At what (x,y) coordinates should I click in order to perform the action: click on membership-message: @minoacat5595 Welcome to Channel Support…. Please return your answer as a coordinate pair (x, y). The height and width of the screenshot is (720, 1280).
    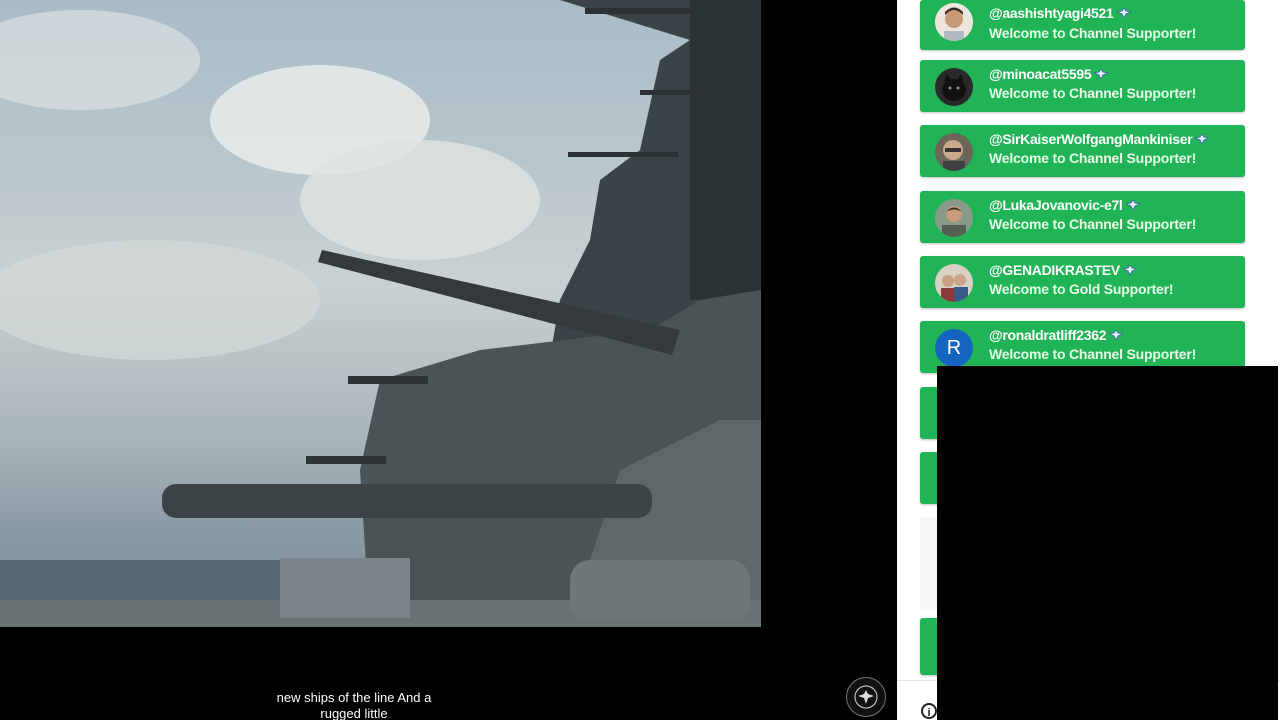
    Looking at the image, I should click on (1082, 86).